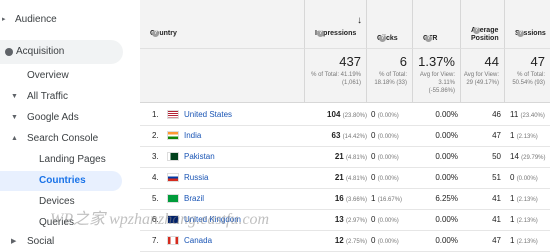 The width and height of the screenshot is (550, 252). What do you see at coordinates (222, 24) in the screenshot?
I see `column-header-country: Country?` at bounding box center [222, 24].